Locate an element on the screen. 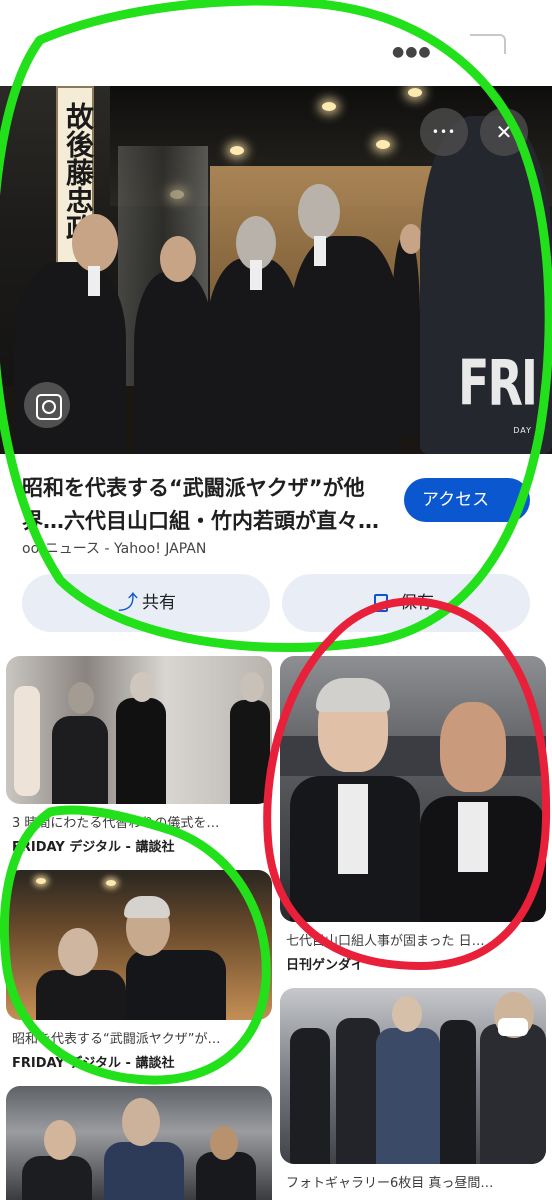 Image resolution: width=552 pixels, height=1200 pixels. window-corner is located at coordinates (488, 44).